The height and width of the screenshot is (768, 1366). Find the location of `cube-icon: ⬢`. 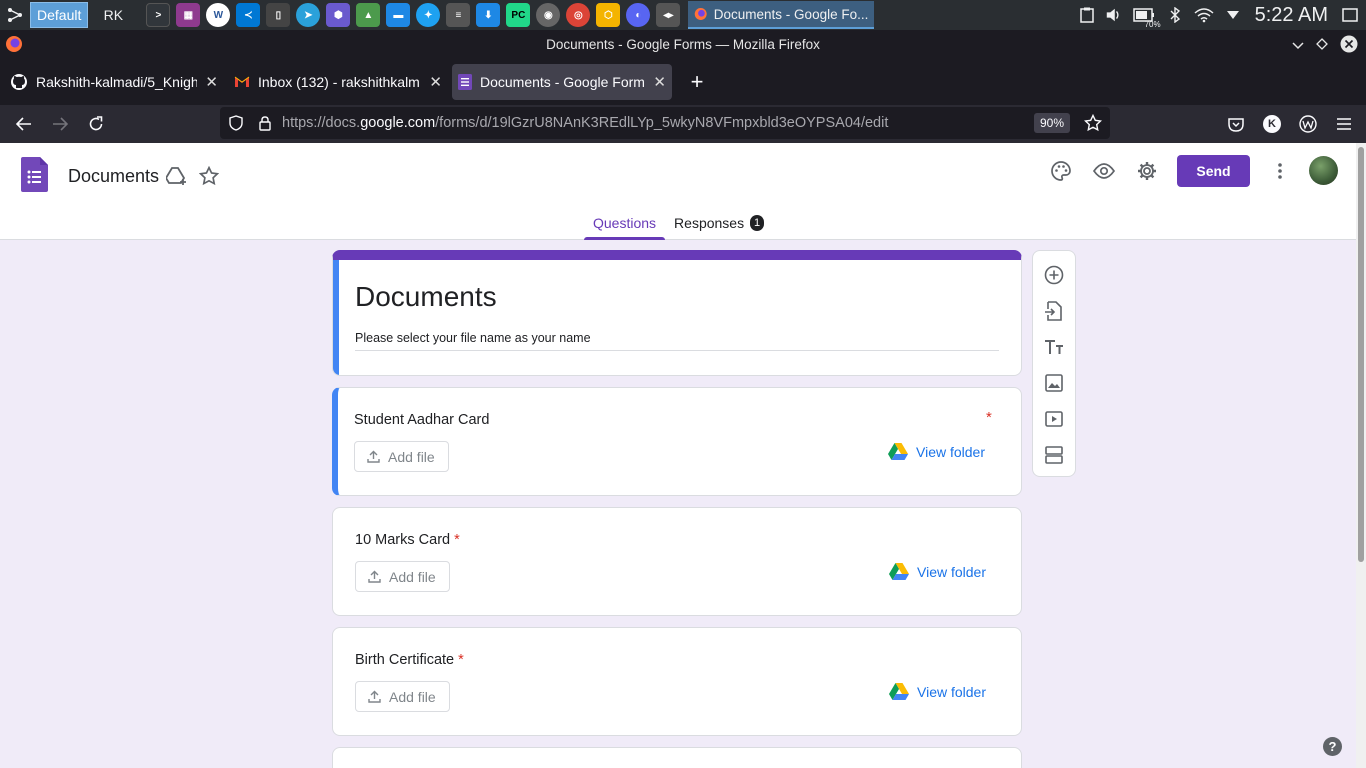

cube-icon: ⬢ is located at coordinates (338, 15).